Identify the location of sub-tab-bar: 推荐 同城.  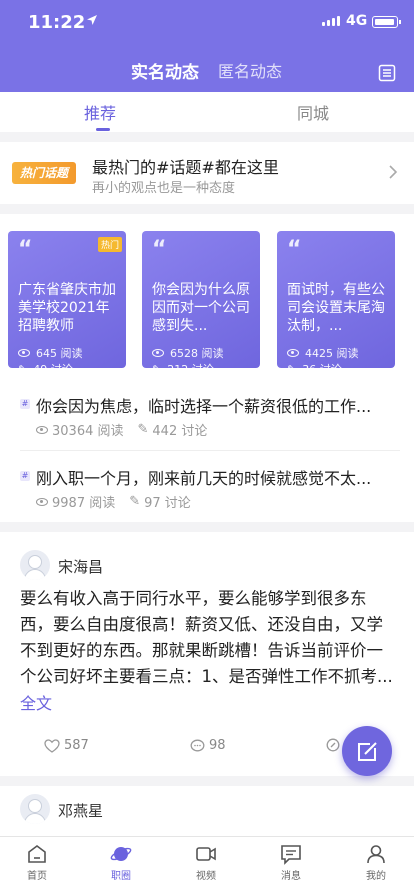
(207, 112).